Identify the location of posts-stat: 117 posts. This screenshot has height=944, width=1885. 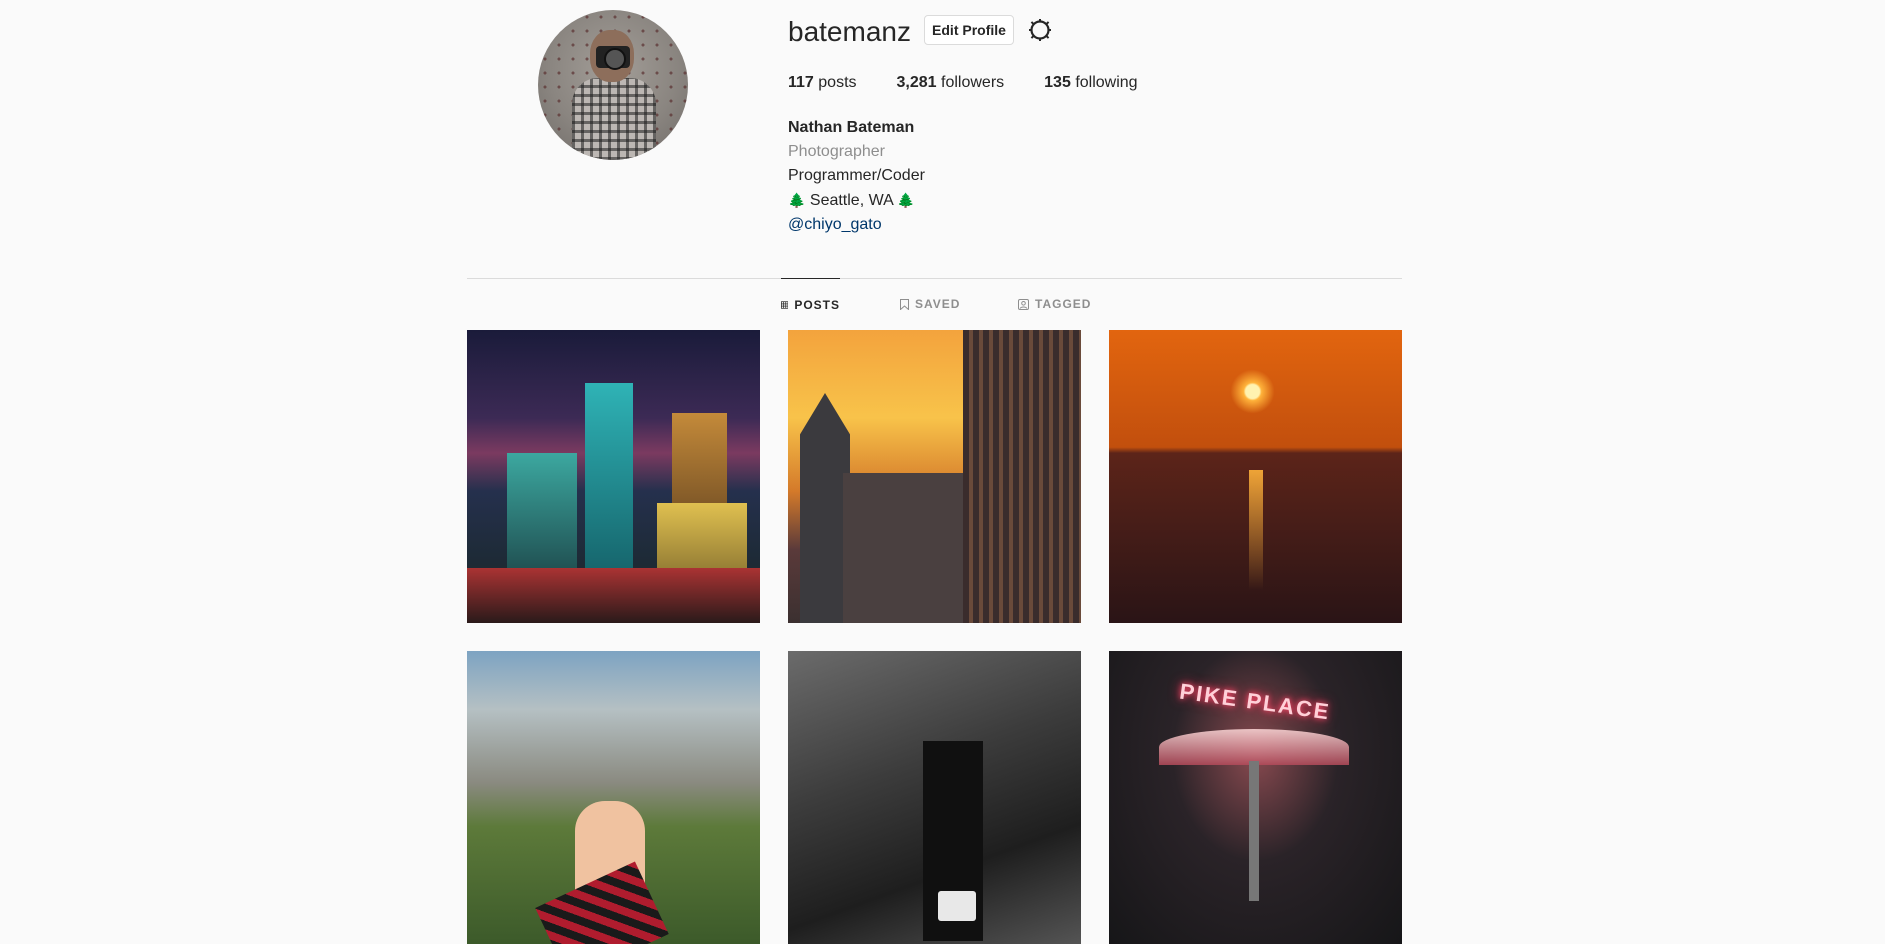
(822, 83).